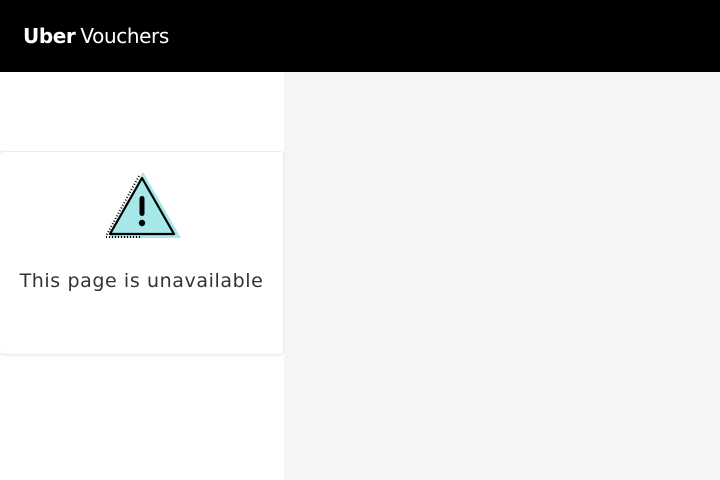  What do you see at coordinates (49, 36) in the screenshot?
I see `brand-name: Uber` at bounding box center [49, 36].